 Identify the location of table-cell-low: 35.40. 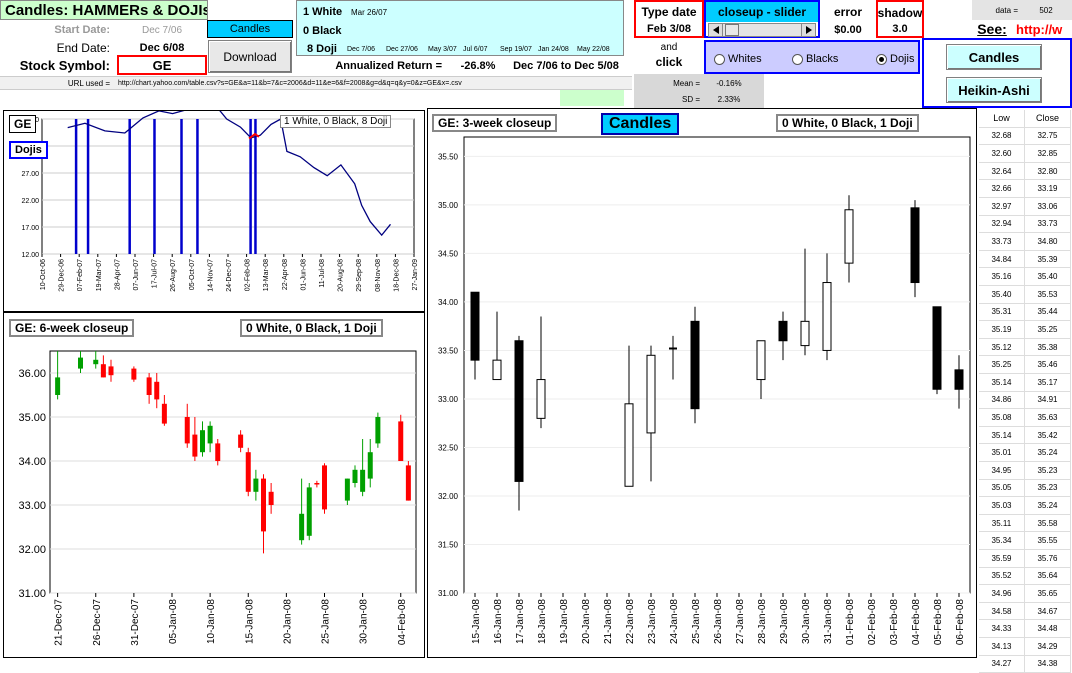
(1002, 295).